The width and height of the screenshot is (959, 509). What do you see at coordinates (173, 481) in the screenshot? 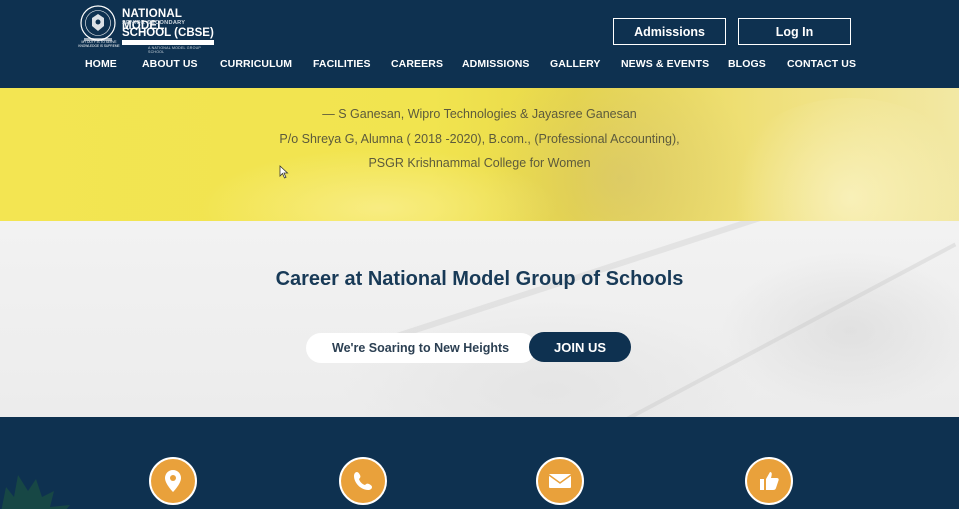
I see `location-pin-icon` at bounding box center [173, 481].